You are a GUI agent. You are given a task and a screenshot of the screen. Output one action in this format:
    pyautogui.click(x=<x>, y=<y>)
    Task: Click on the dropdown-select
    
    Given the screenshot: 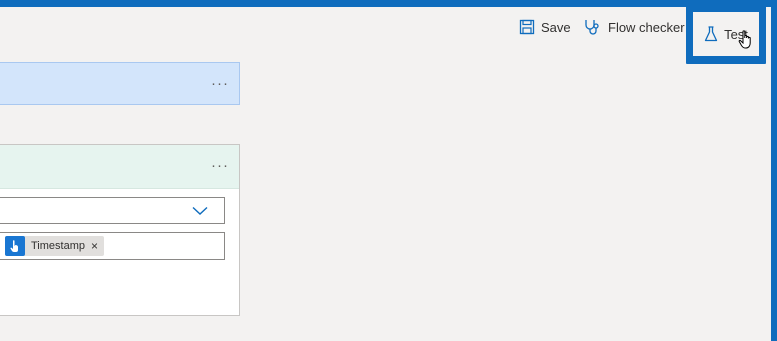 What is the action you would take?
    pyautogui.click(x=112, y=210)
    